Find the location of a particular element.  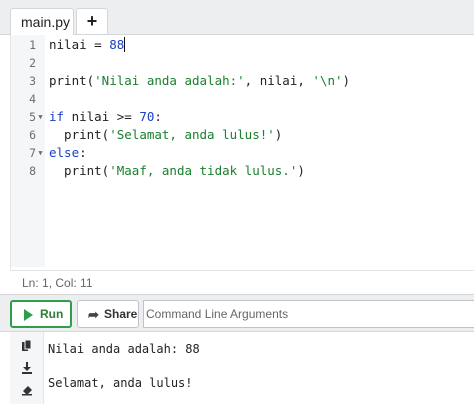

code-text: print('Maaf, anda tidak lulus.') is located at coordinates (177, 171).